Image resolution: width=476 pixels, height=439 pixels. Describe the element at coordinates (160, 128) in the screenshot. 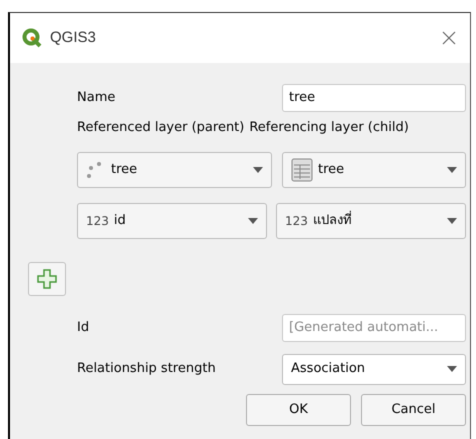

I see `column-header: Referenced layer (parent)` at that location.